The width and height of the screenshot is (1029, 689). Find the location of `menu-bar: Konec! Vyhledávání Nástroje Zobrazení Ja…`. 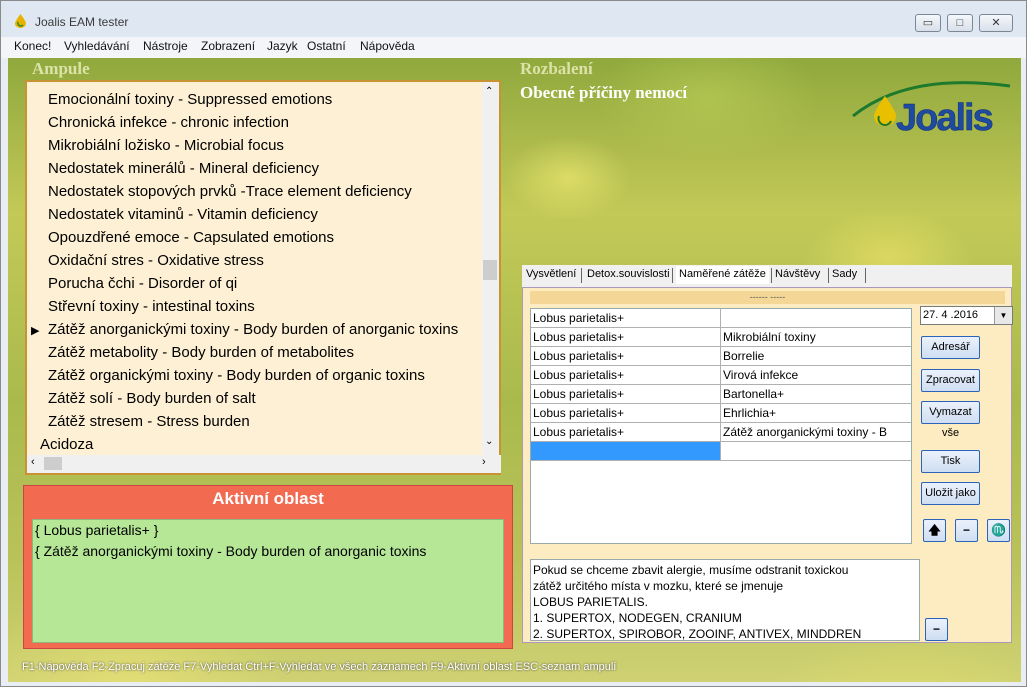

menu-bar: Konec! Vyhledávání Nástroje Zobrazení Ja… is located at coordinates (513, 47).